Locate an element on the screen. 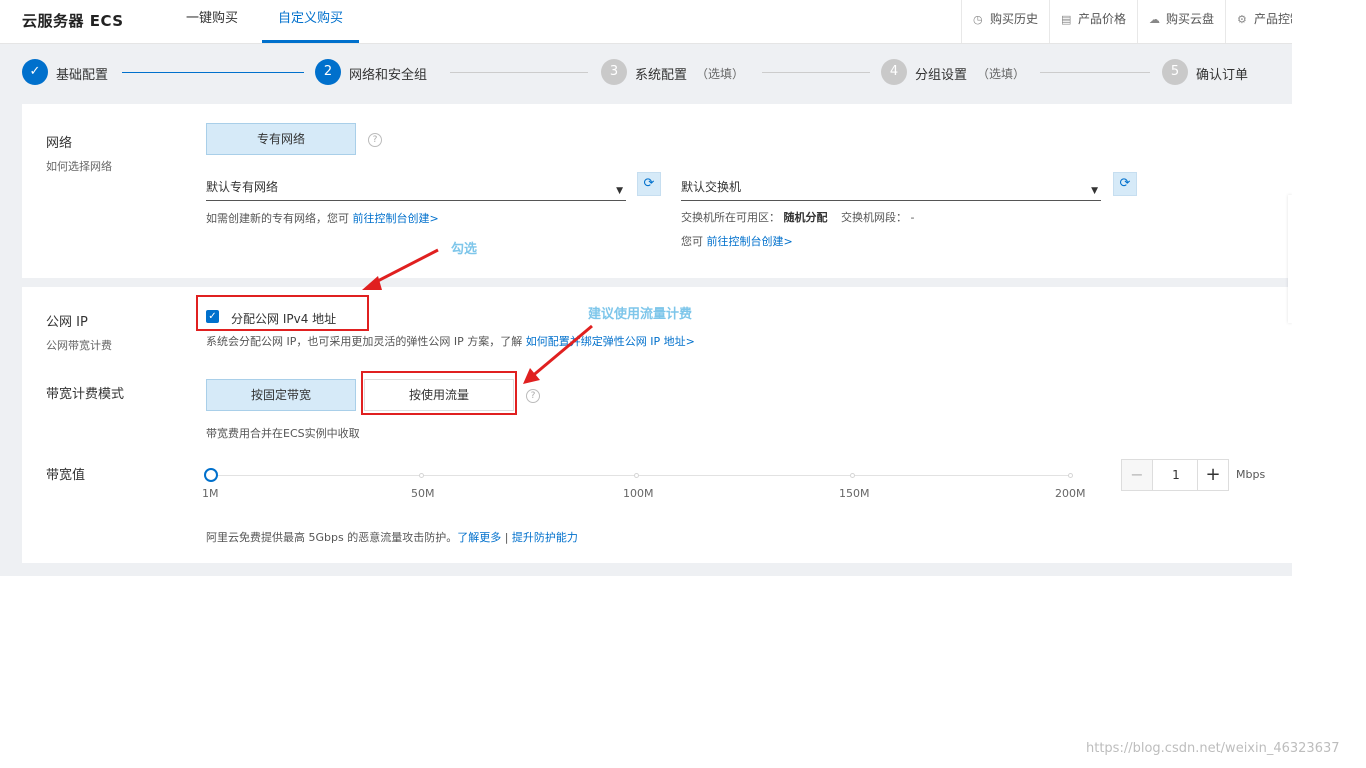 This screenshot has height=768, width=1366. watermark: https://blog.csdn.net/weixin_46323637 is located at coordinates (1213, 748).